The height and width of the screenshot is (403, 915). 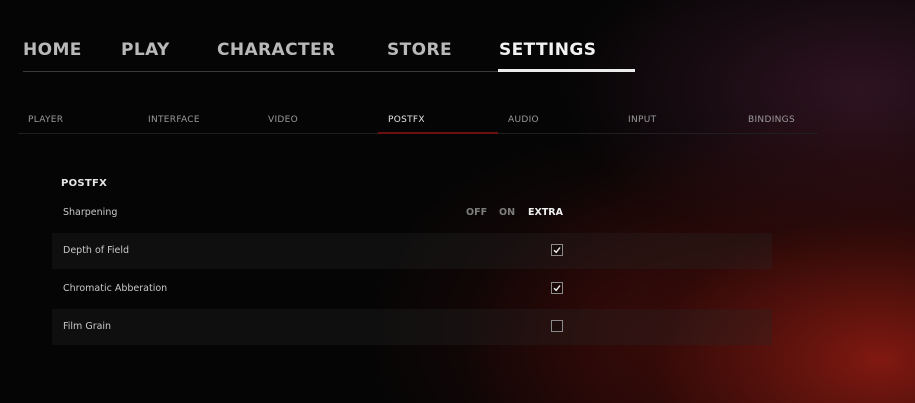 What do you see at coordinates (798, 119) in the screenshot?
I see `subtab-bindings: BINDINGS` at bounding box center [798, 119].